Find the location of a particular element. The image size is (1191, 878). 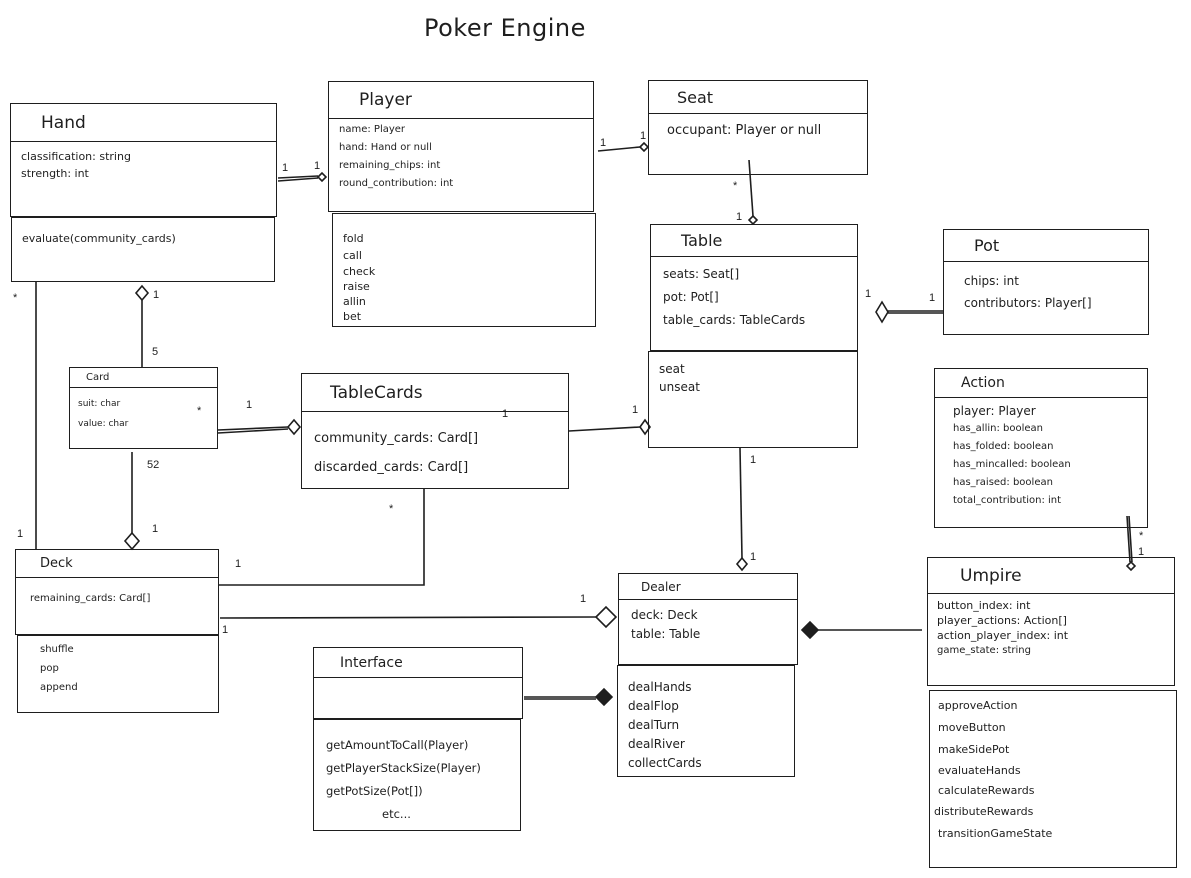

class-action-header: Action is located at coordinates (1041, 383).